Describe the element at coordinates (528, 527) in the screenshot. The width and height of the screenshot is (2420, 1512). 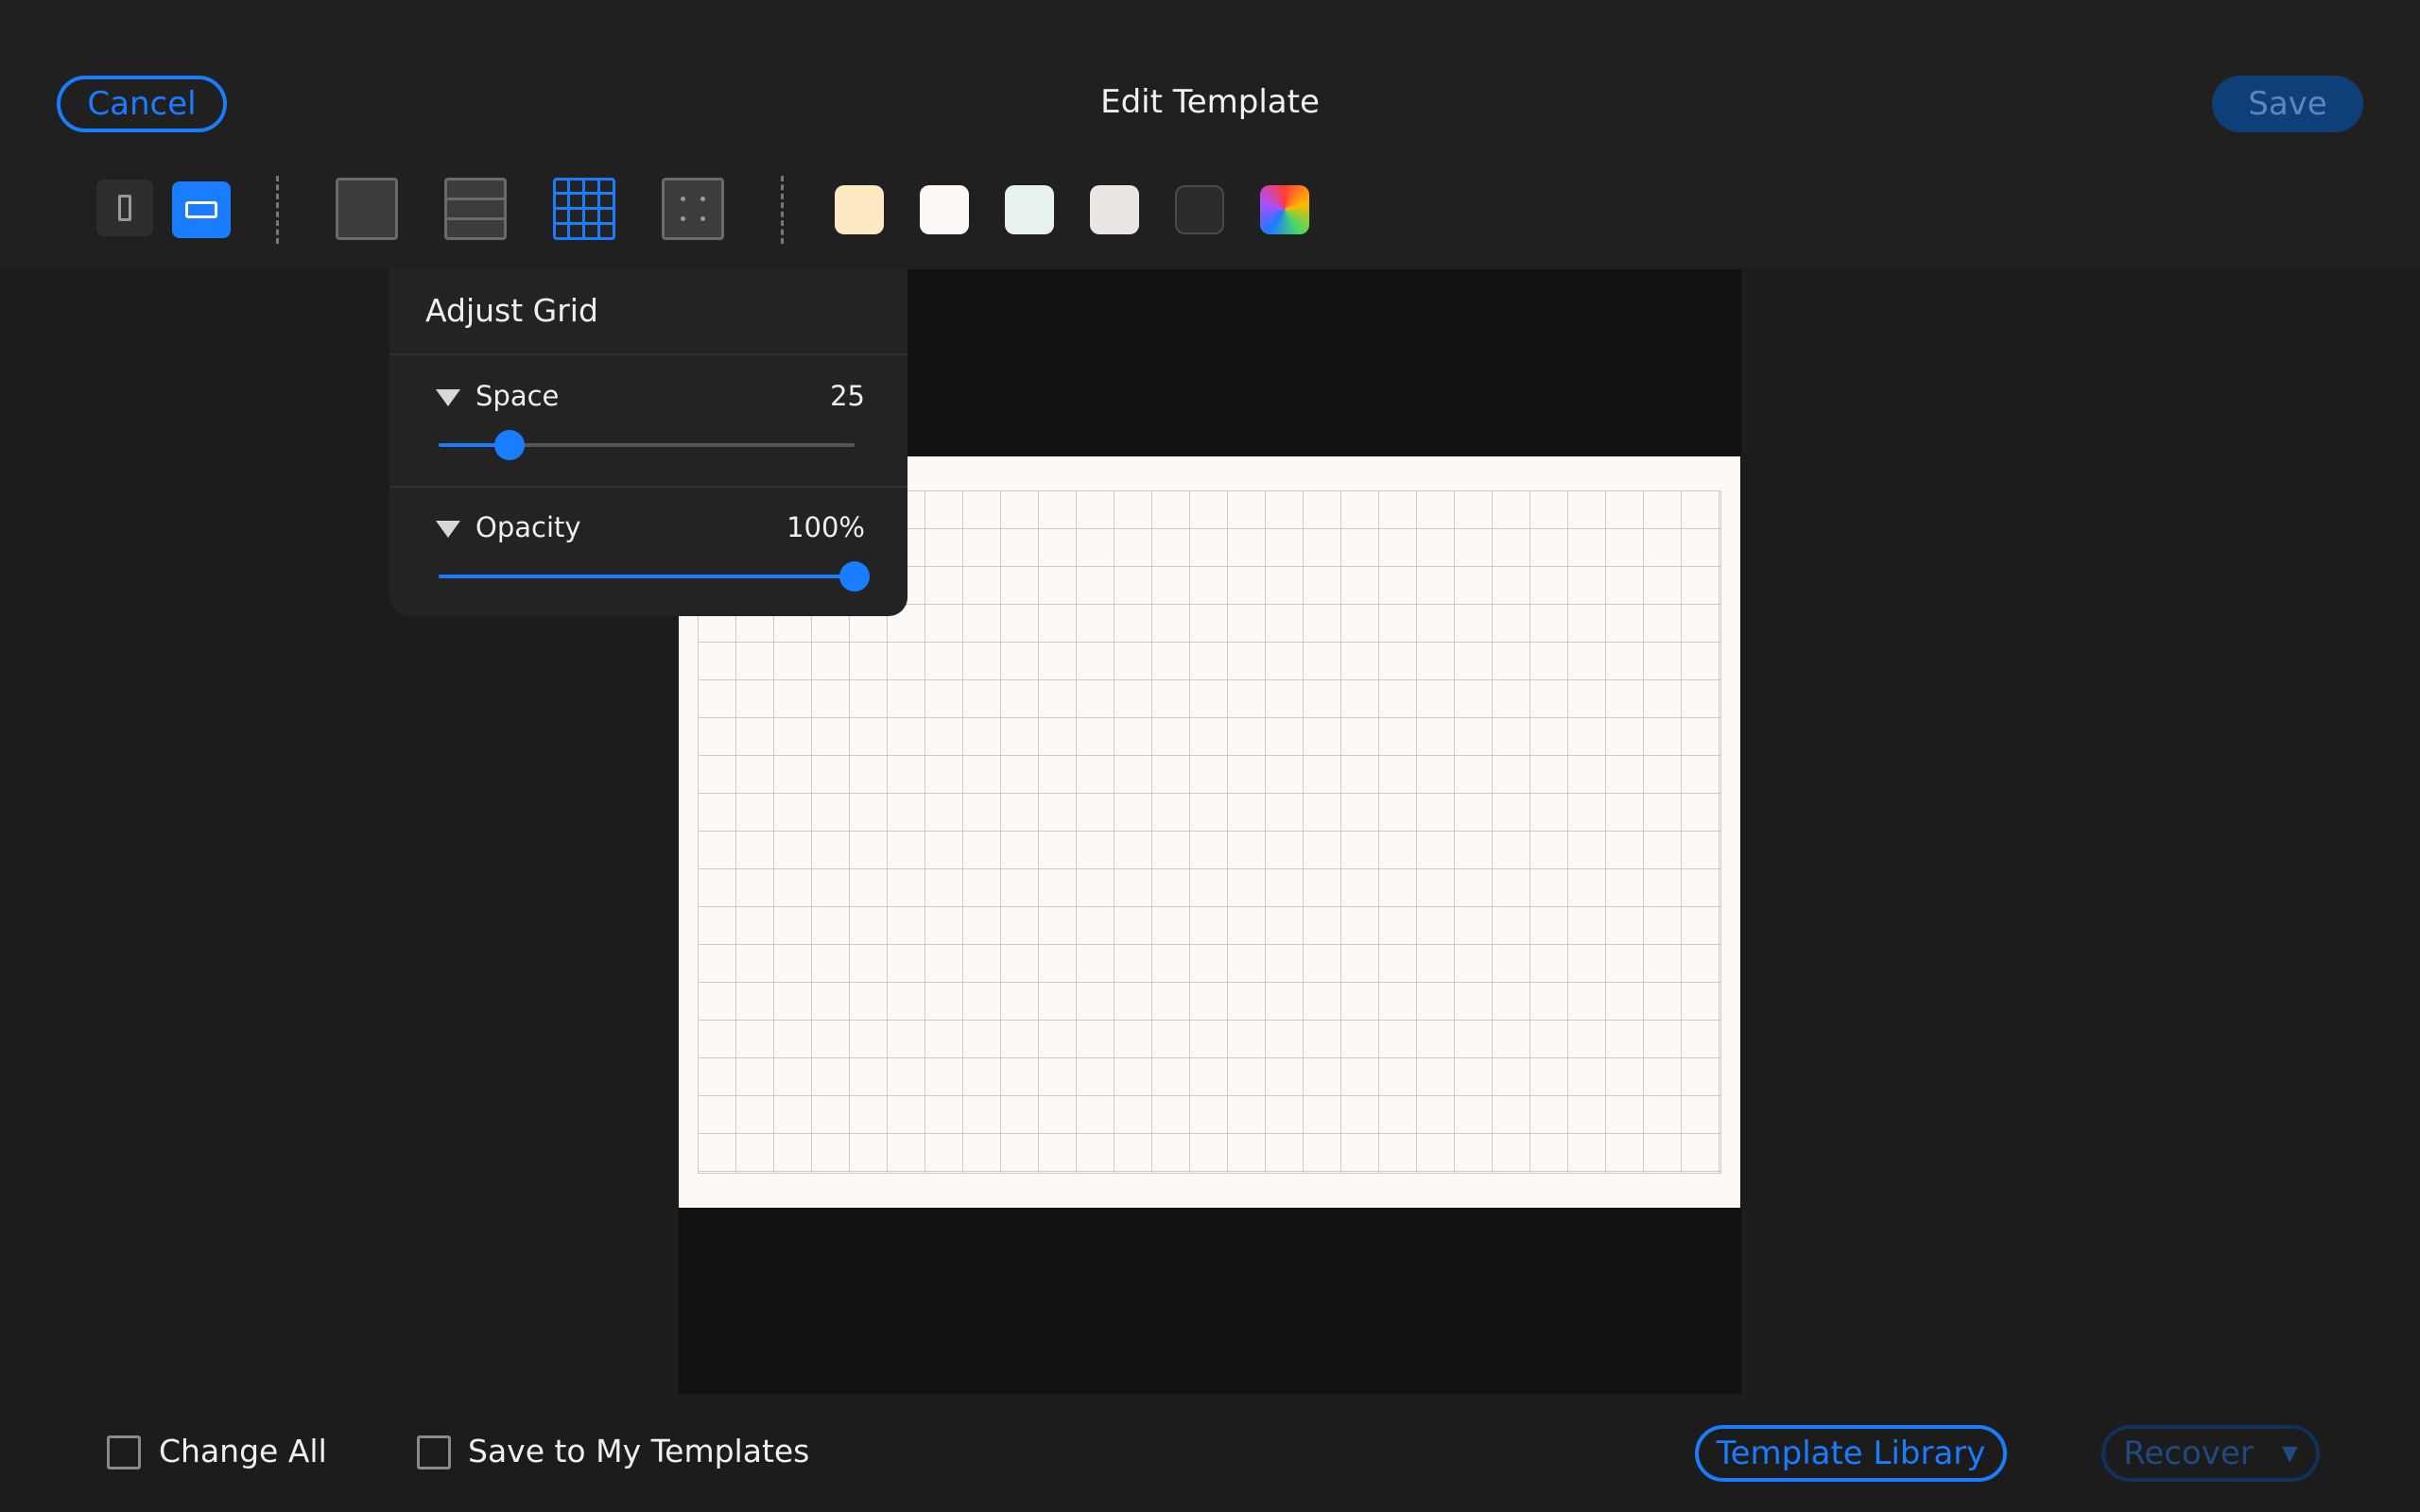
I see `opacity-label: Opacity` at that location.